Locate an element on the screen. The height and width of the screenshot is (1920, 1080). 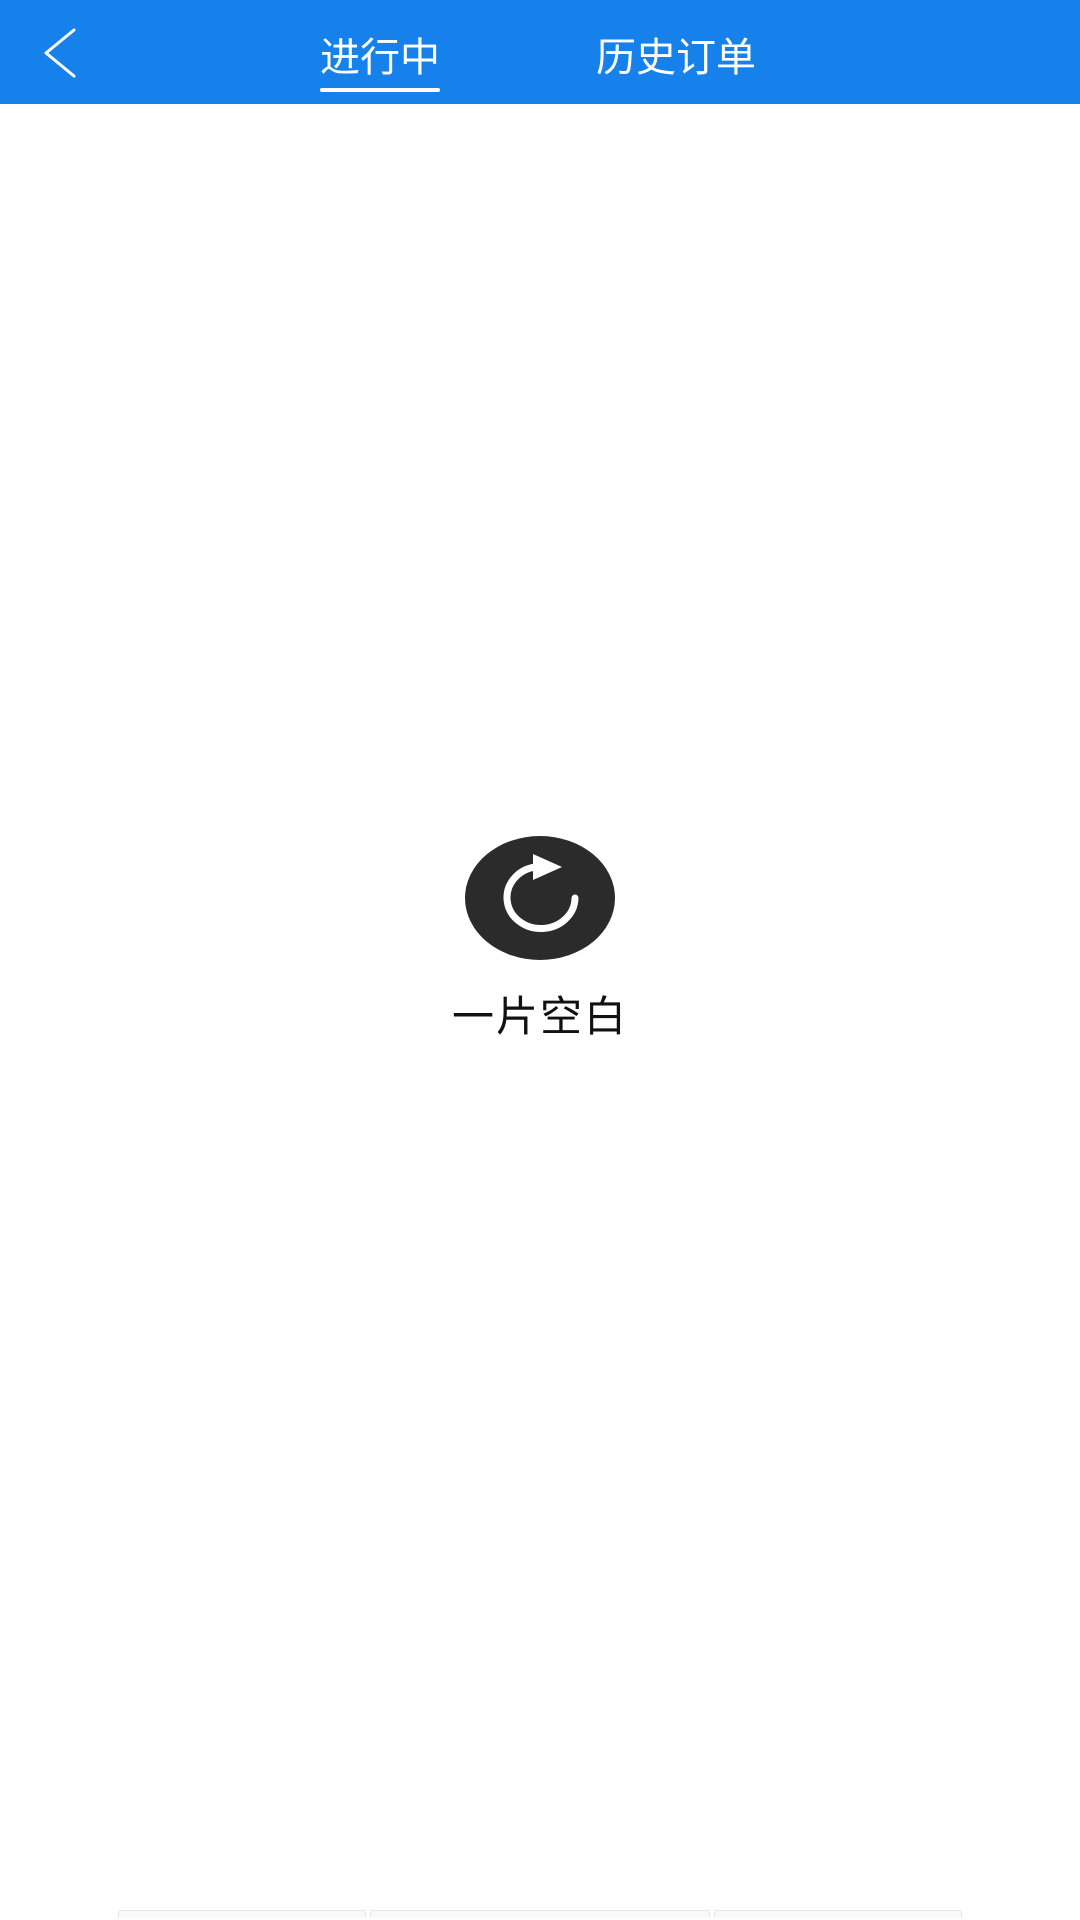
refresh-icon is located at coordinates (540, 898).